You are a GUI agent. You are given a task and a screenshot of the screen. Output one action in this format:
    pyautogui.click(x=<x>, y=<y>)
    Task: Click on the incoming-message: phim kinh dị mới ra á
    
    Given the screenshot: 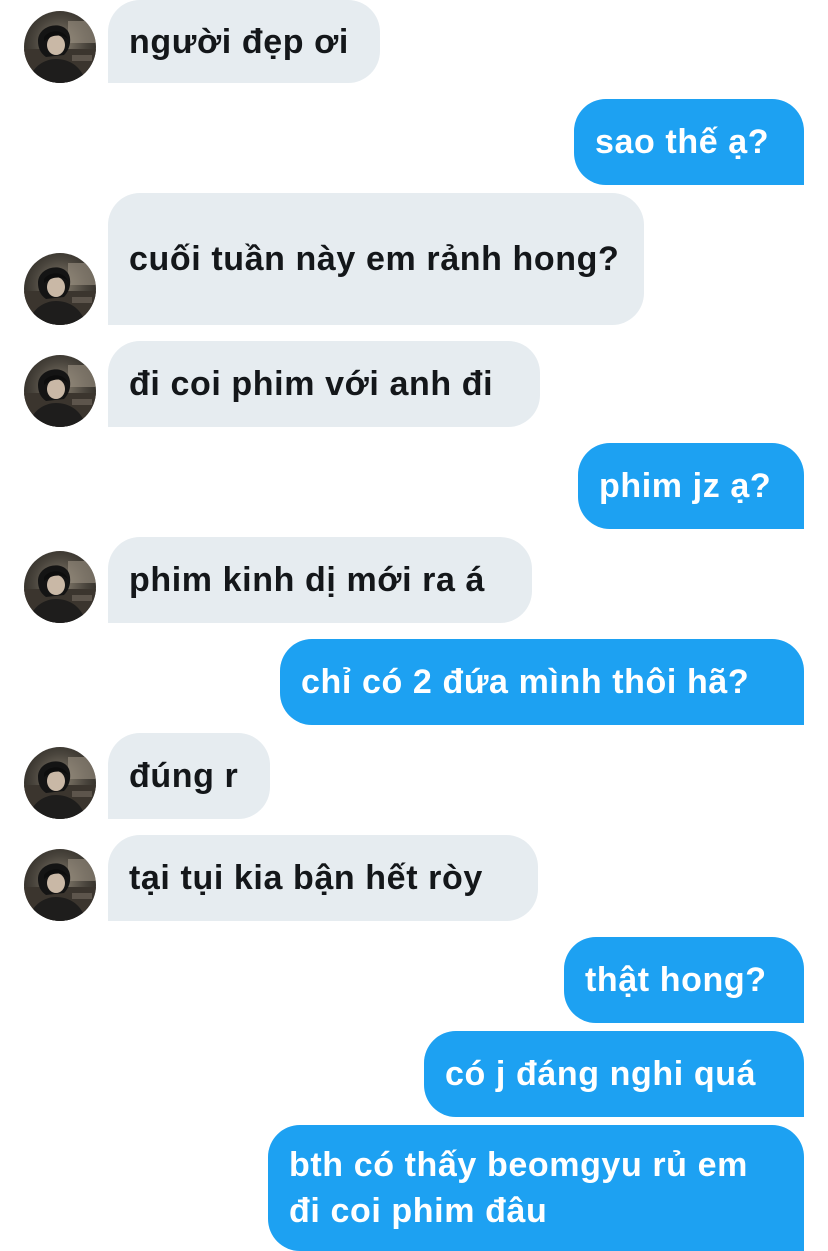 What is the action you would take?
    pyautogui.click(x=320, y=580)
    